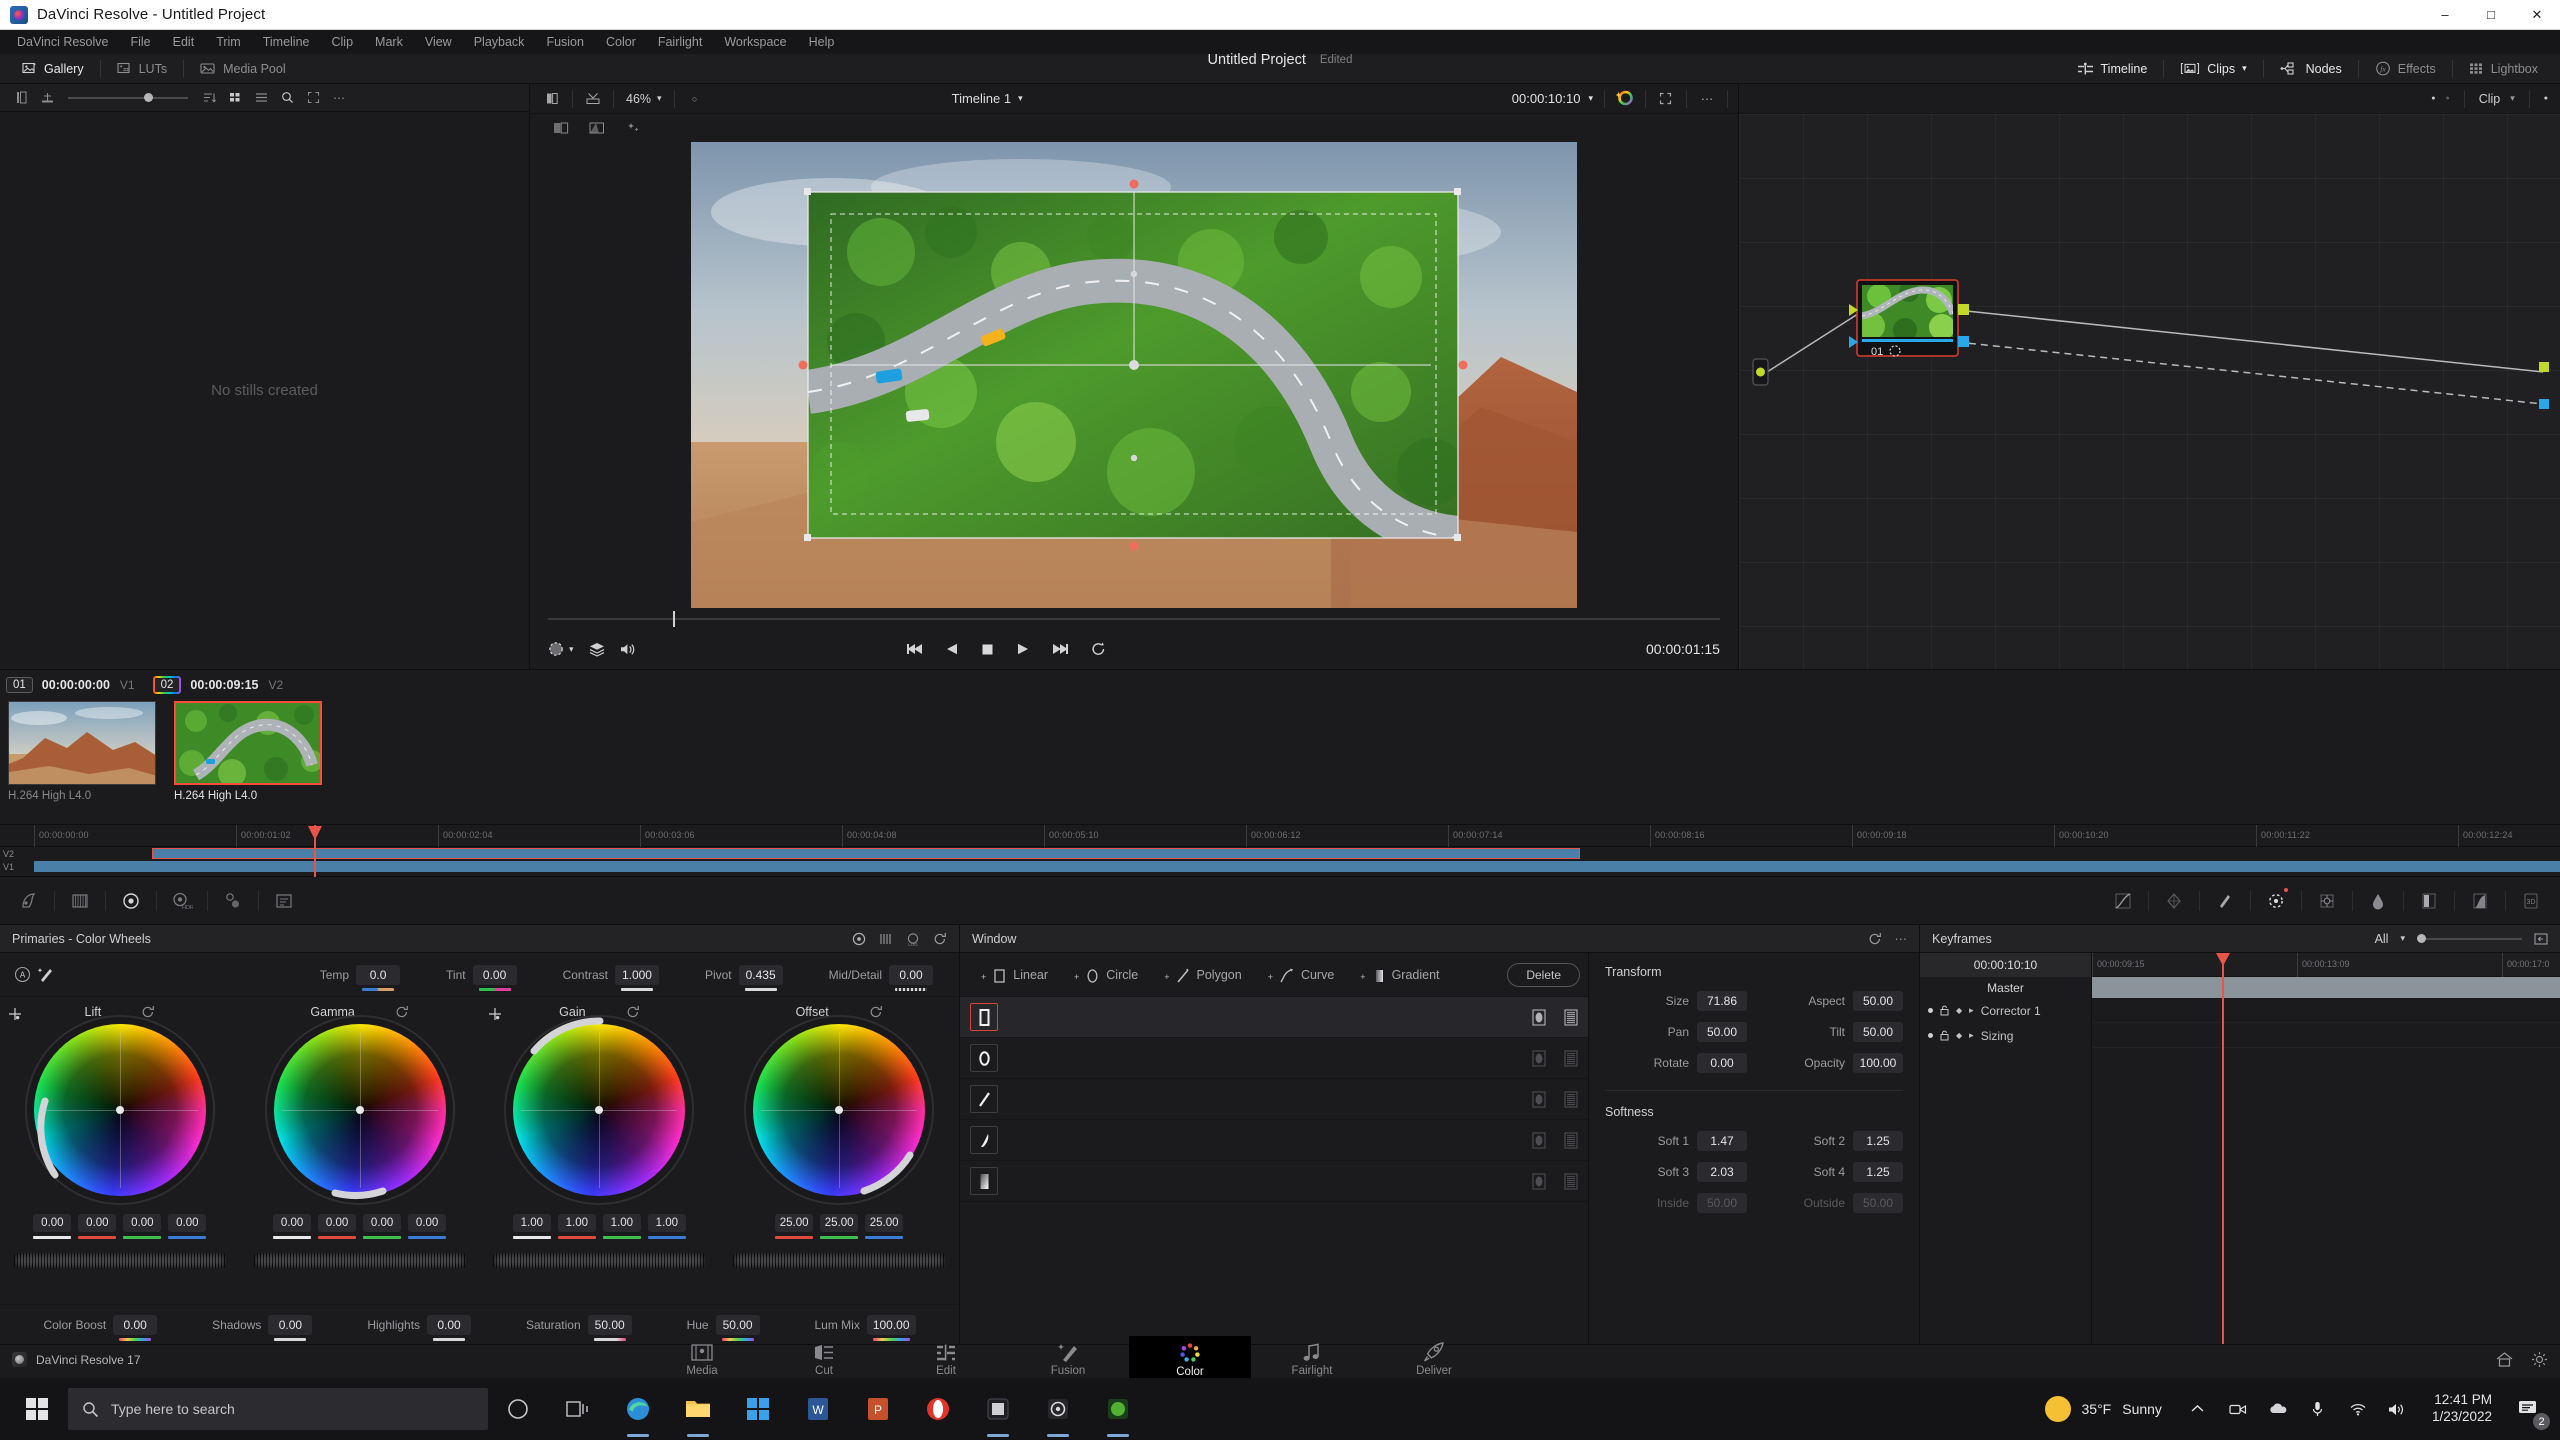 Image resolution: width=2560 pixels, height=1440 pixels. I want to click on wheel-value-0: 25.00, so click(794, 1226).